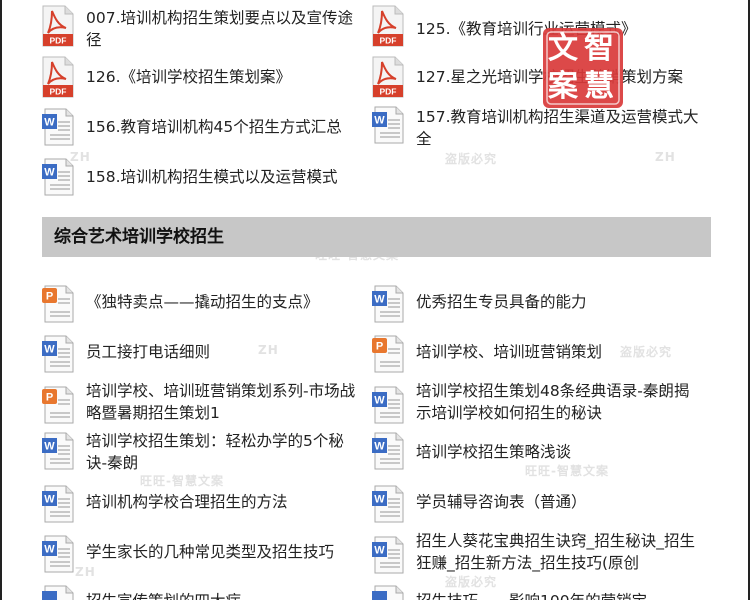 The image size is (750, 600). I want to click on list-item: PDF 007.培训机构招生策划要点以及宣传途径, so click(202, 29).